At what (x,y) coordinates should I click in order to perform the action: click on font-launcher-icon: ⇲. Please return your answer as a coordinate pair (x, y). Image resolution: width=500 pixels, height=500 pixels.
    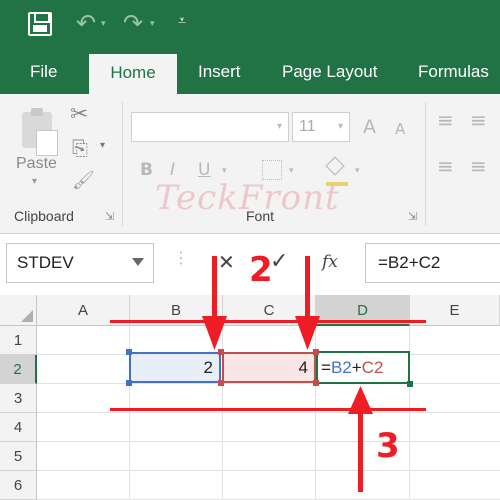
    Looking at the image, I should click on (412, 216).